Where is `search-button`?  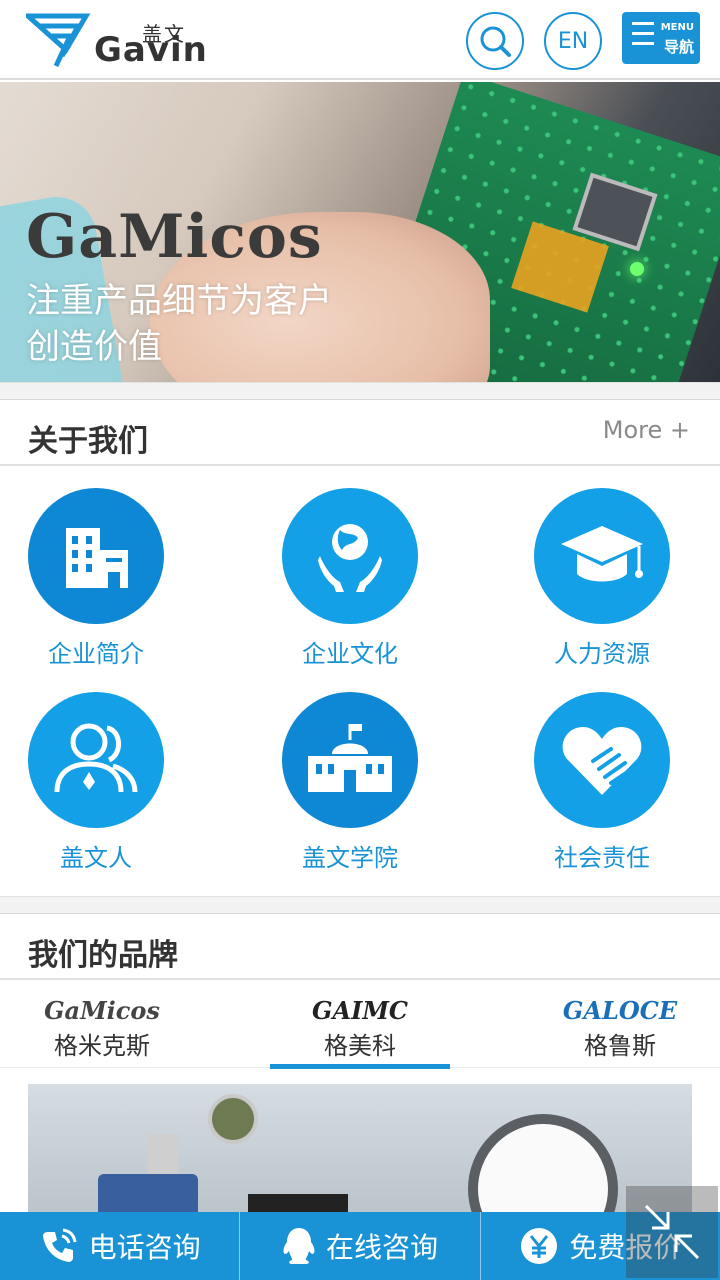 search-button is located at coordinates (495, 41).